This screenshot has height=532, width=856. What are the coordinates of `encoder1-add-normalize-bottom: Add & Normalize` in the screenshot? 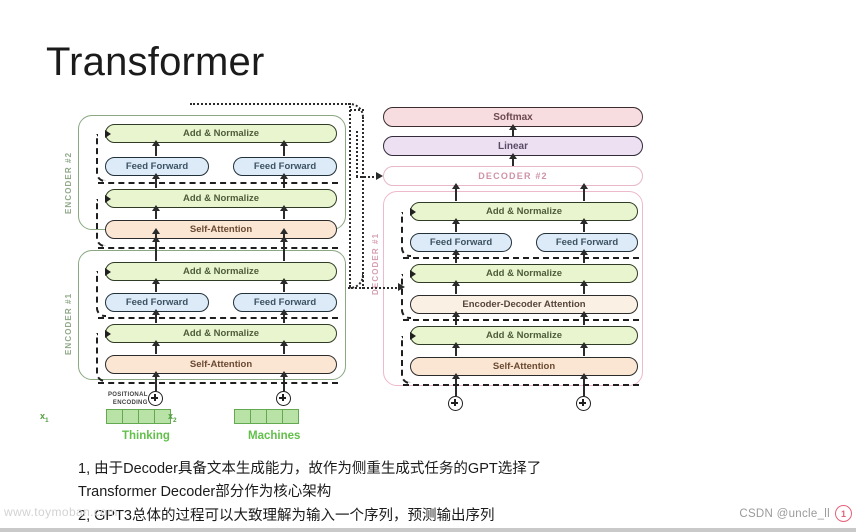 It's located at (221, 333).